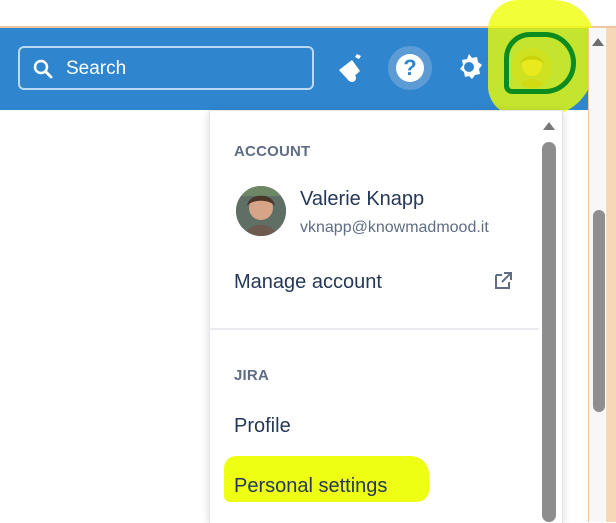  Describe the element at coordinates (549, 126) in the screenshot. I see `menu-scroll-up-arrow-icon` at that location.